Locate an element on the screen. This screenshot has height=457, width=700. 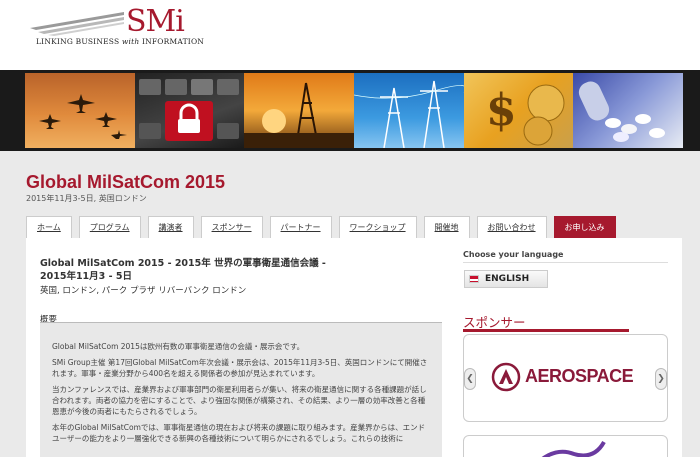
banner-keyboard-lock-image is located at coordinates (189, 110).